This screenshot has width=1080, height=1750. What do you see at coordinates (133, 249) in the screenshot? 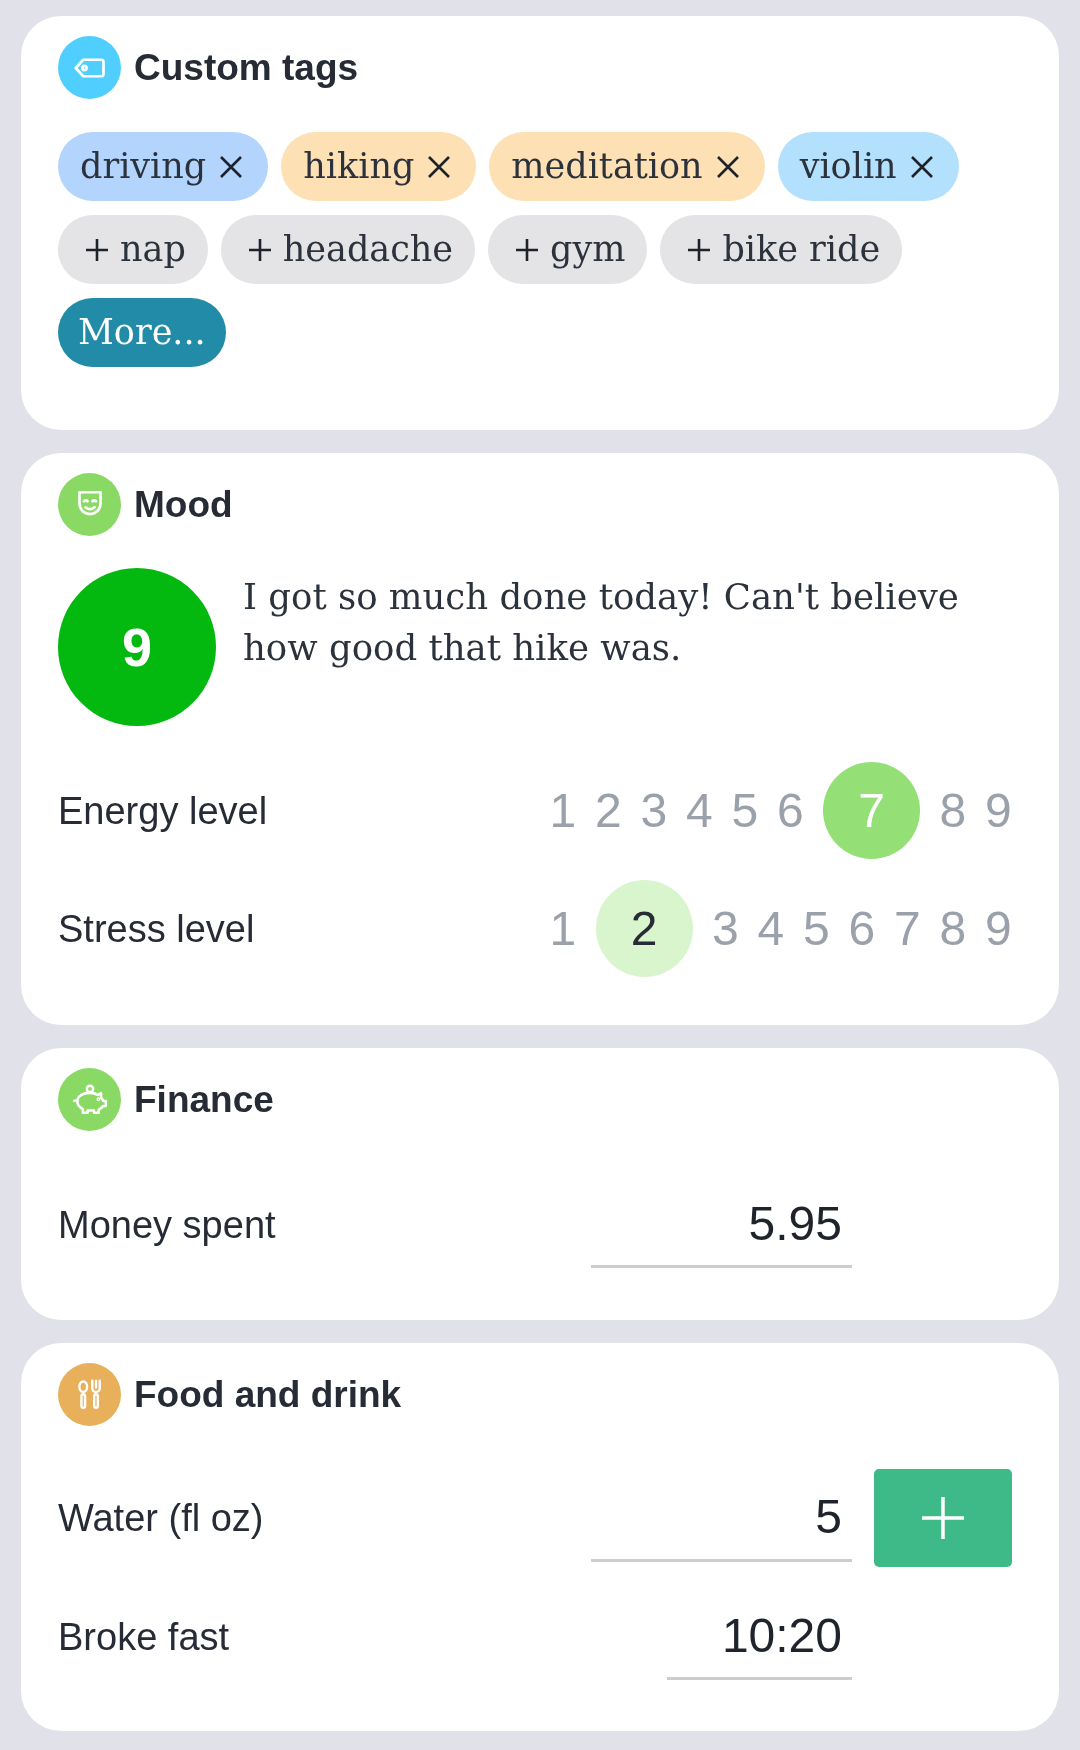
I see `tag-chip: nap` at bounding box center [133, 249].